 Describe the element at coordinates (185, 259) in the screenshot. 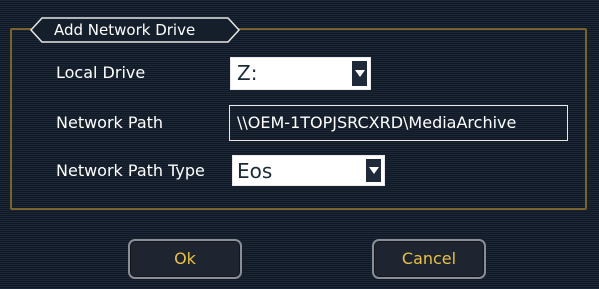

I see `ok-button: Ok` at that location.